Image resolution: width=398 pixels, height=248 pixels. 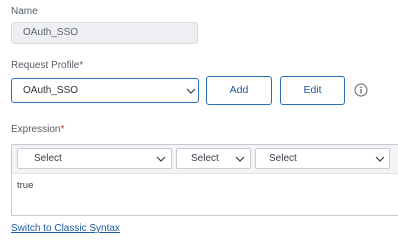 I want to click on expression-label-text: Expression, so click(x=36, y=129).